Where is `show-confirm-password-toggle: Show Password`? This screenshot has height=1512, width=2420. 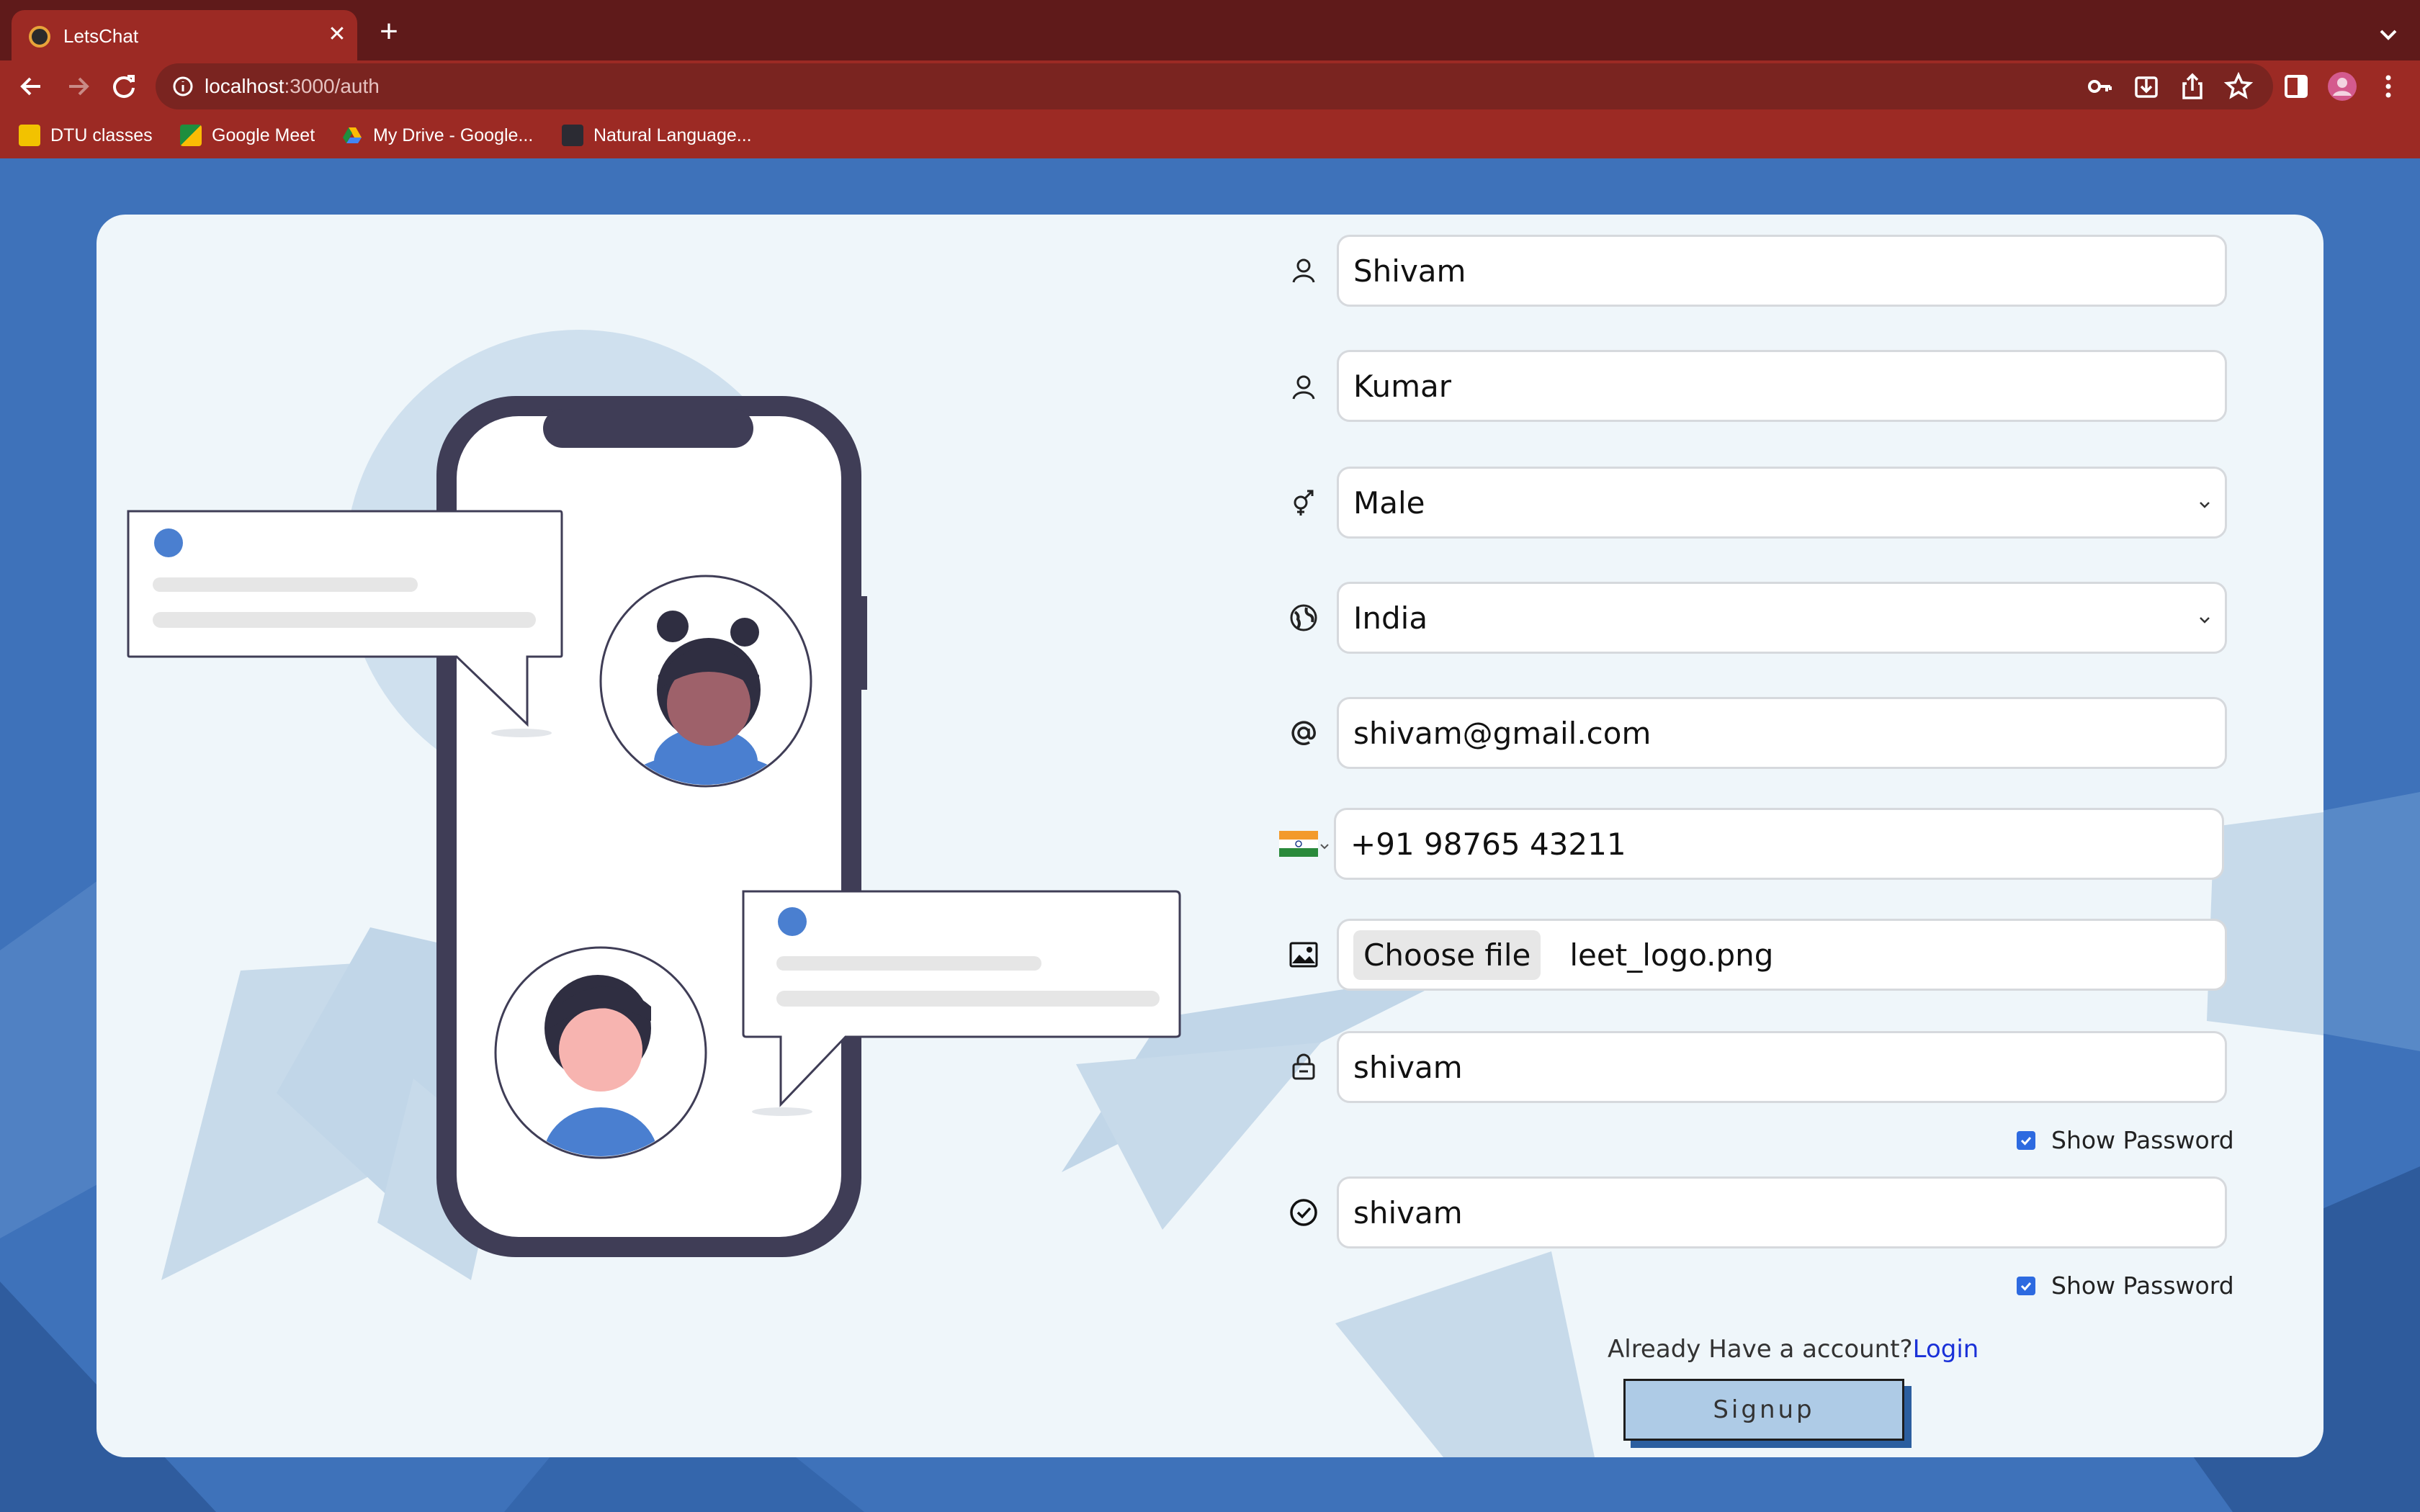 show-confirm-password-toggle: Show Password is located at coordinates (2125, 1286).